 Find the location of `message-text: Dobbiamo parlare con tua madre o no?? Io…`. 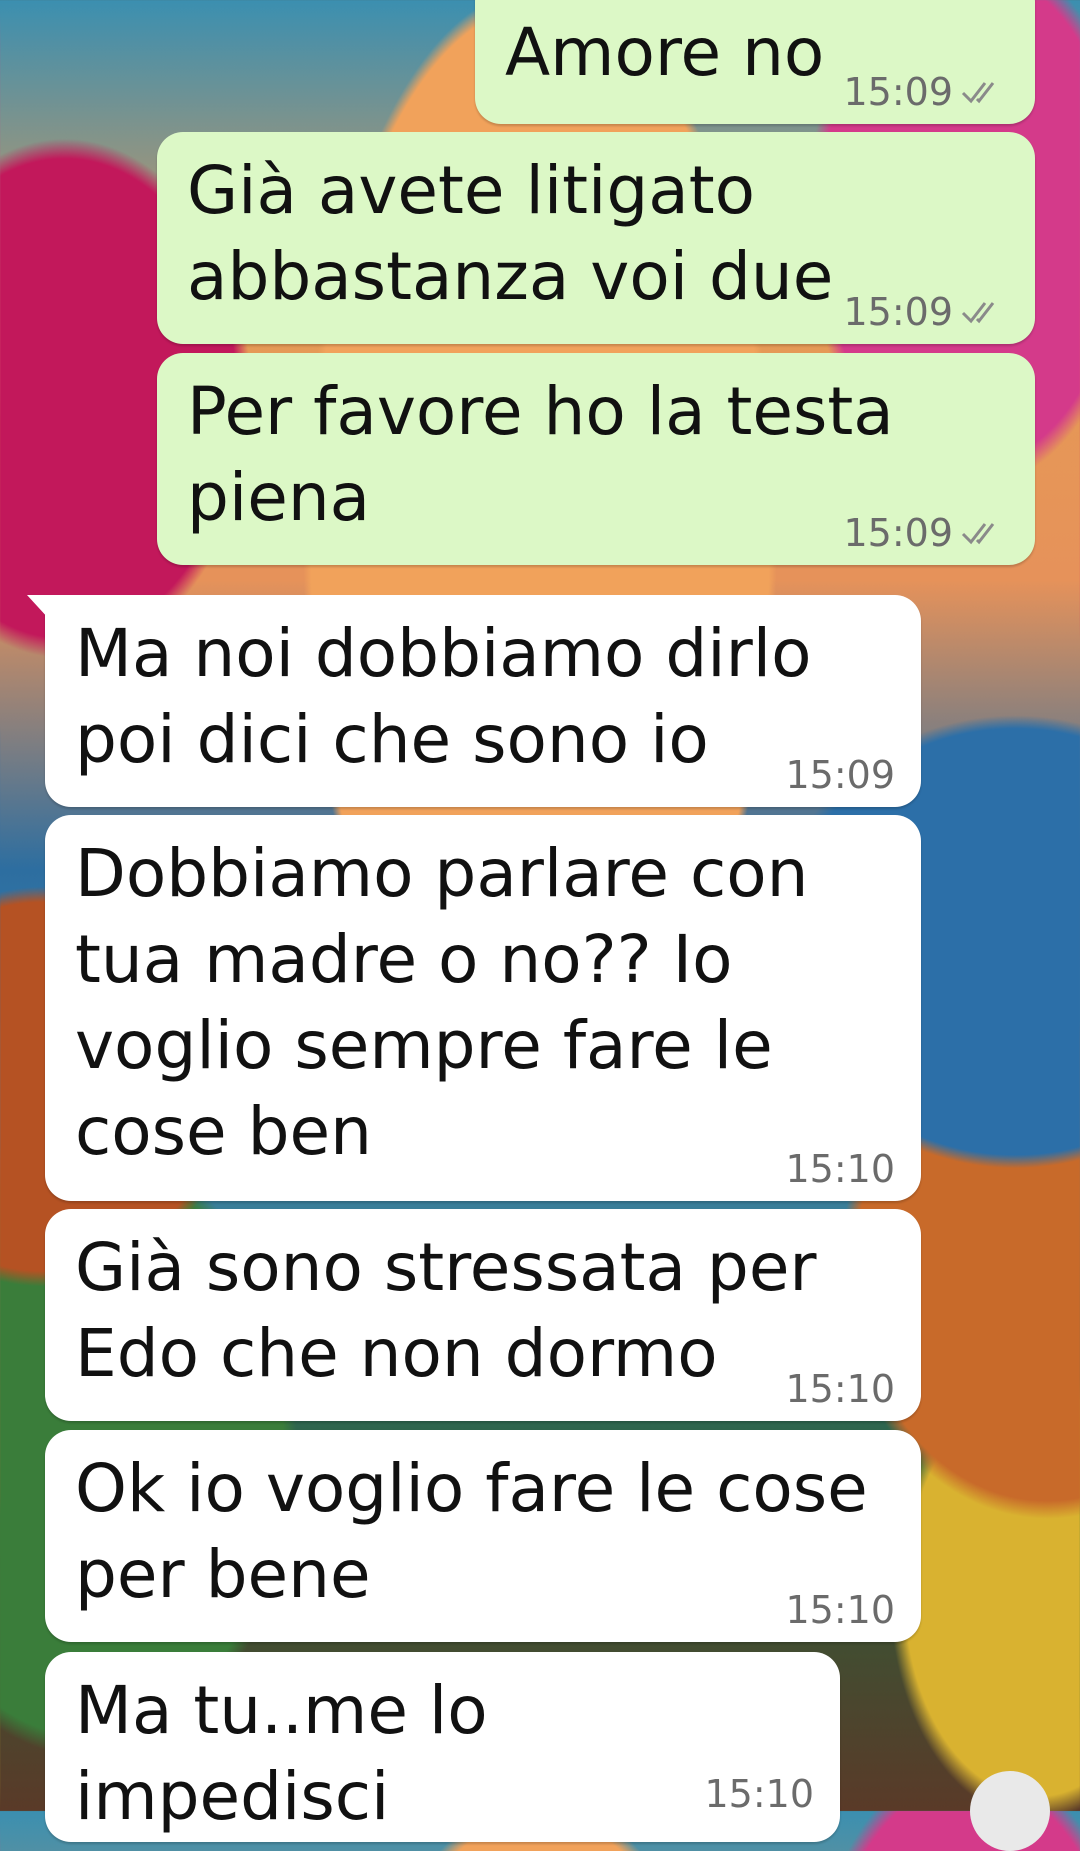

message-text: Dobbiamo parlare con tua madre o no?? Io… is located at coordinates (442, 1002).